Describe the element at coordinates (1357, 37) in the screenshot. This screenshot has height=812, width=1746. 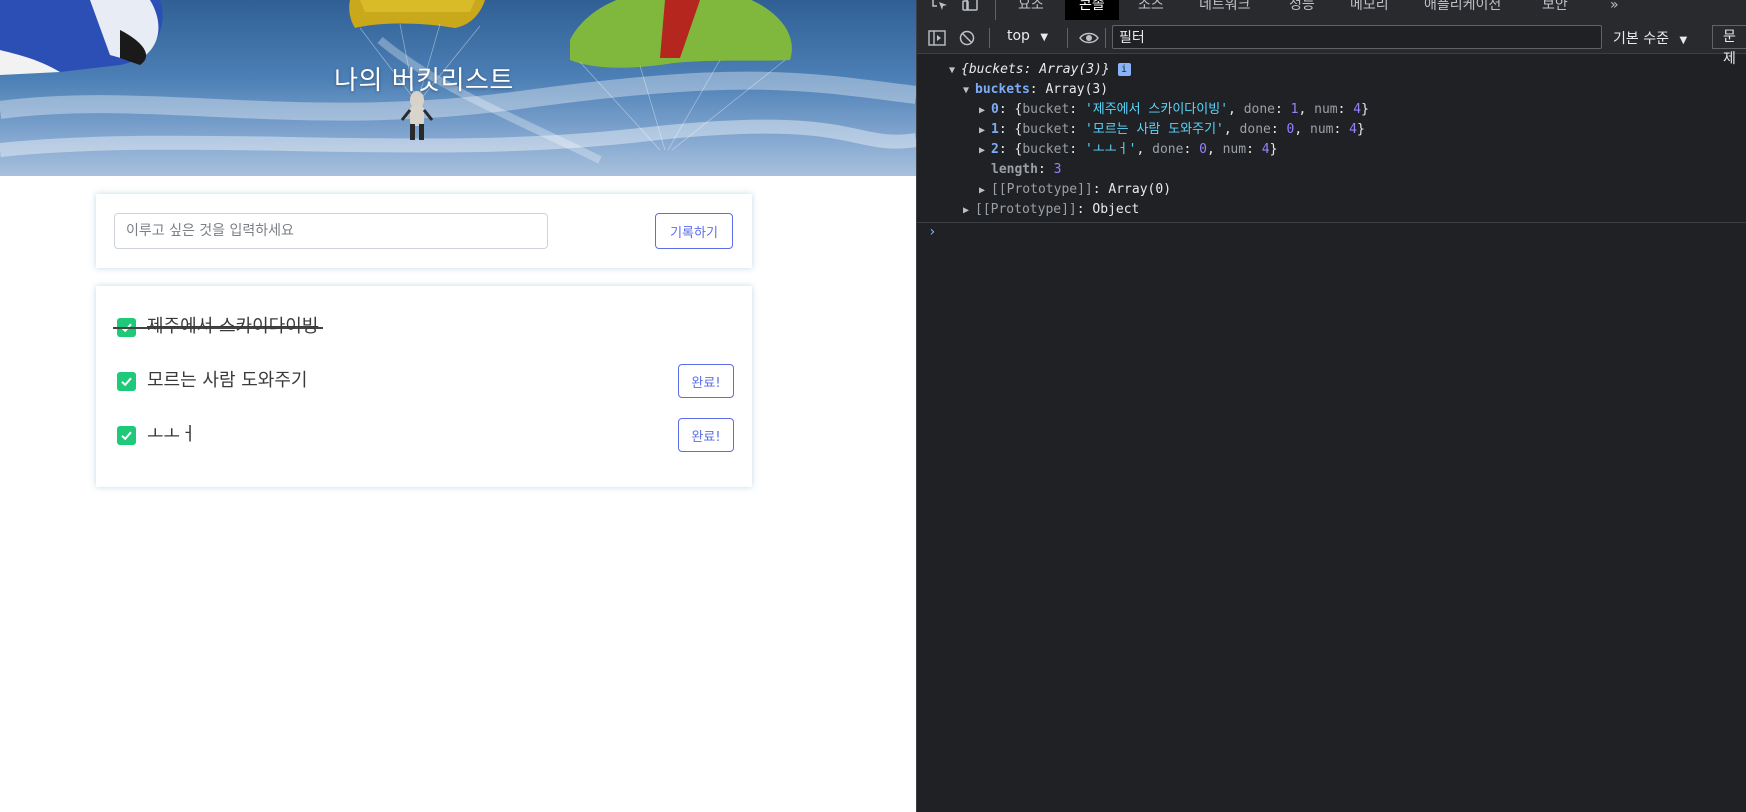
I see `filter-input` at that location.